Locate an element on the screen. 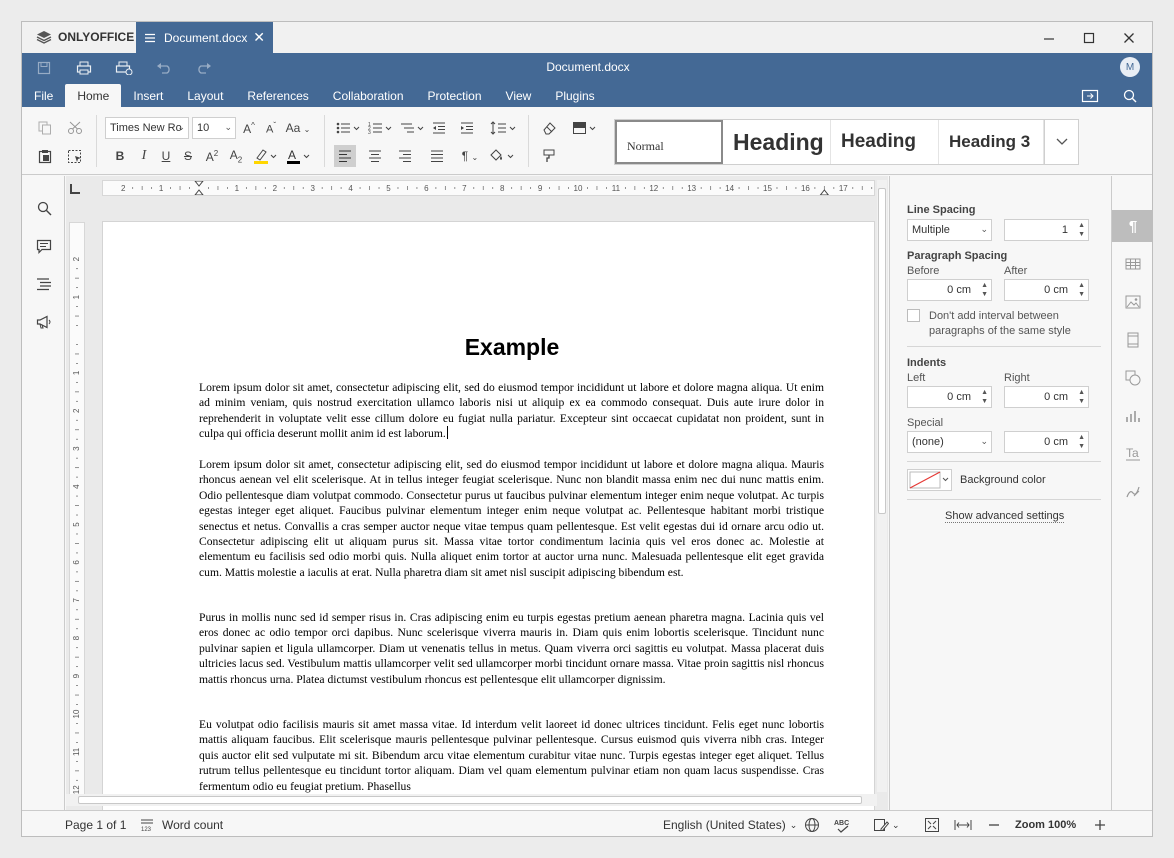 This screenshot has height=858, width=1174. highlight-color-button is located at coordinates (265, 156).